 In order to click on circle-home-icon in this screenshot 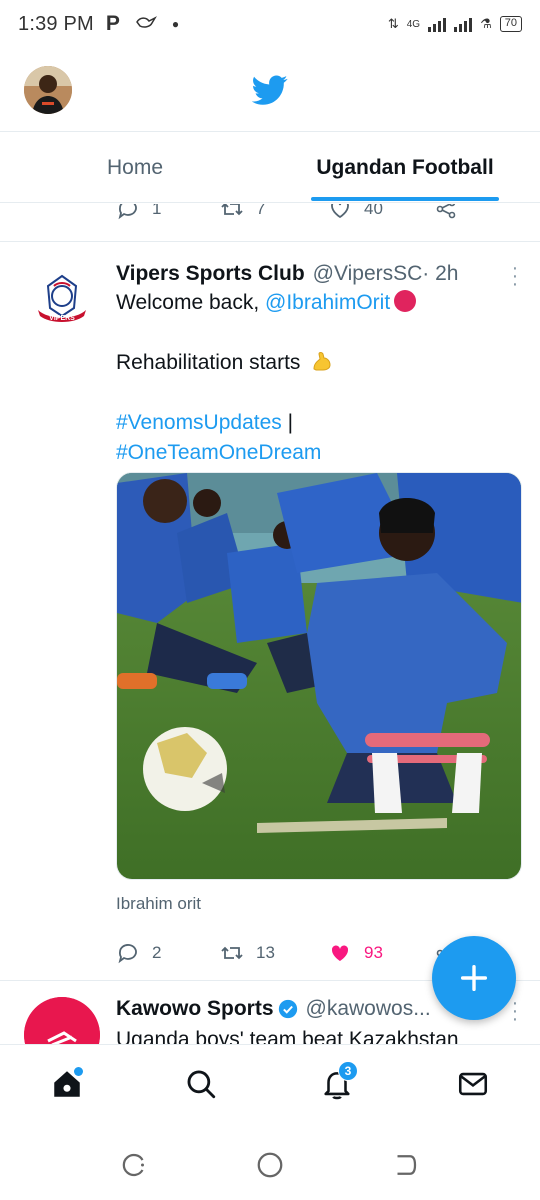, I will do `click(270, 1165)`.